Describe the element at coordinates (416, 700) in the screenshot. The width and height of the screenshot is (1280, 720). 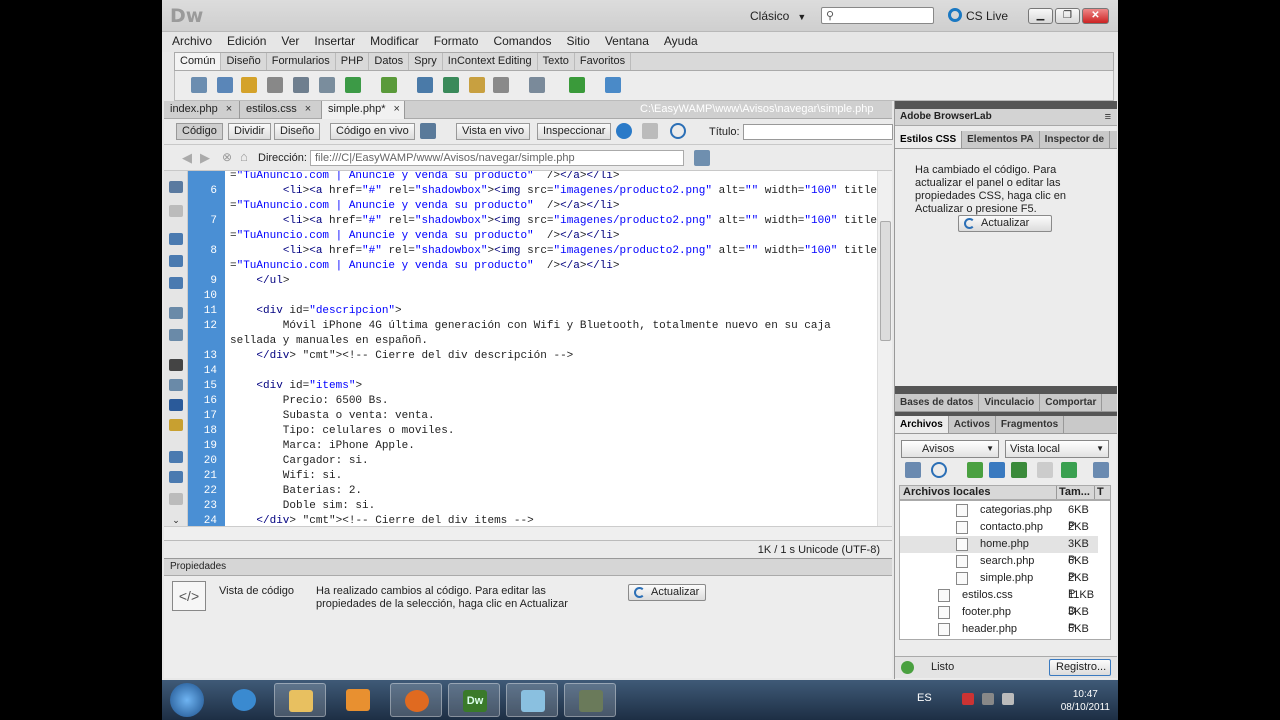
I see `taskbar-firefox` at that location.